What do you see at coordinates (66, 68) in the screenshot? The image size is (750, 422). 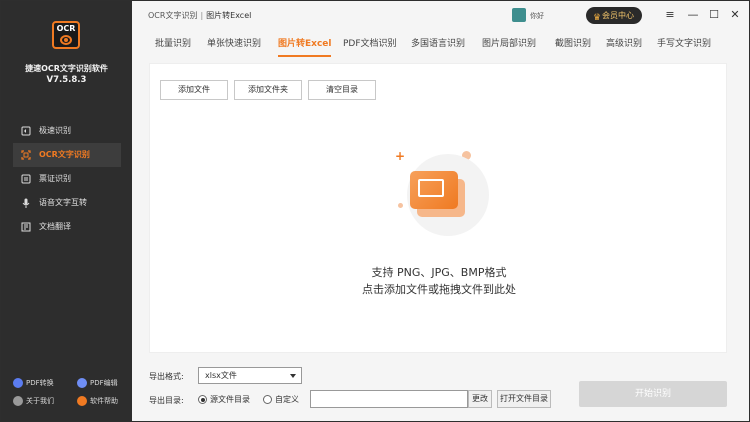 I see `app-name: 捷速OCR文字识别软件` at bounding box center [66, 68].